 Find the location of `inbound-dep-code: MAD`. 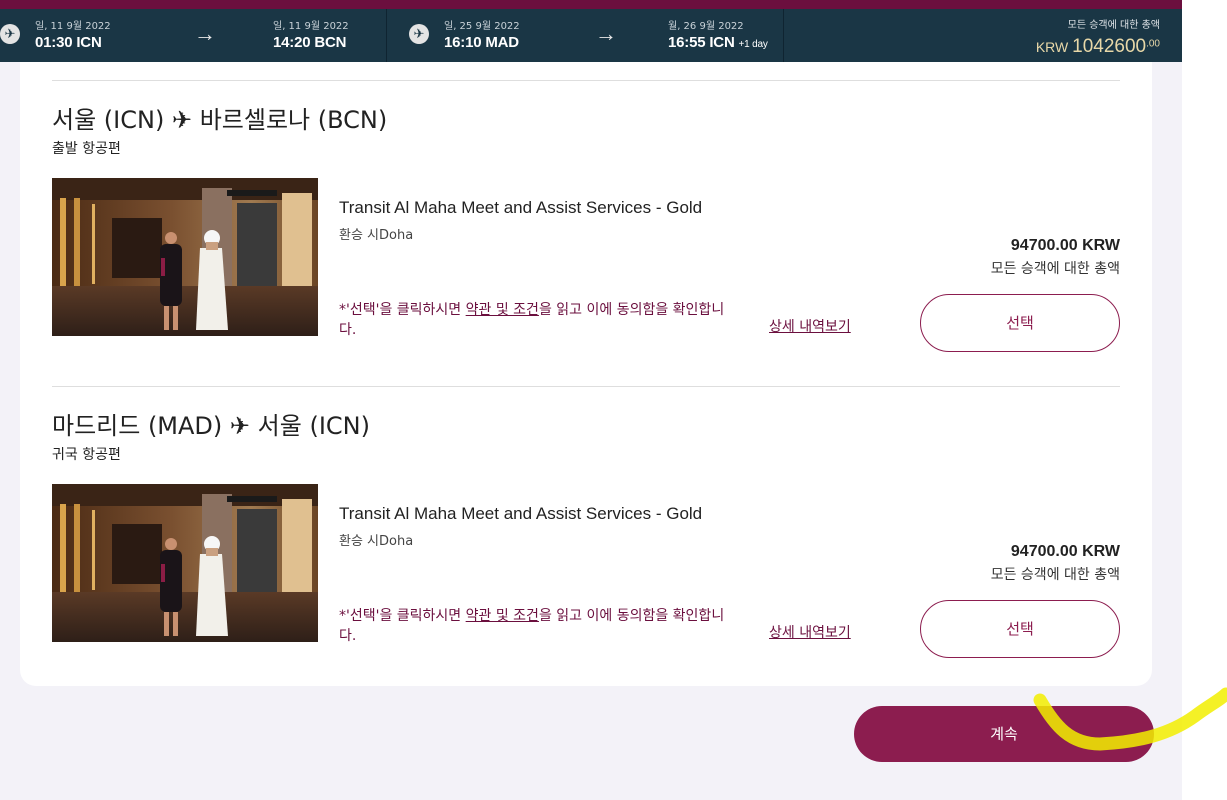

inbound-dep-code: MAD is located at coordinates (502, 42).